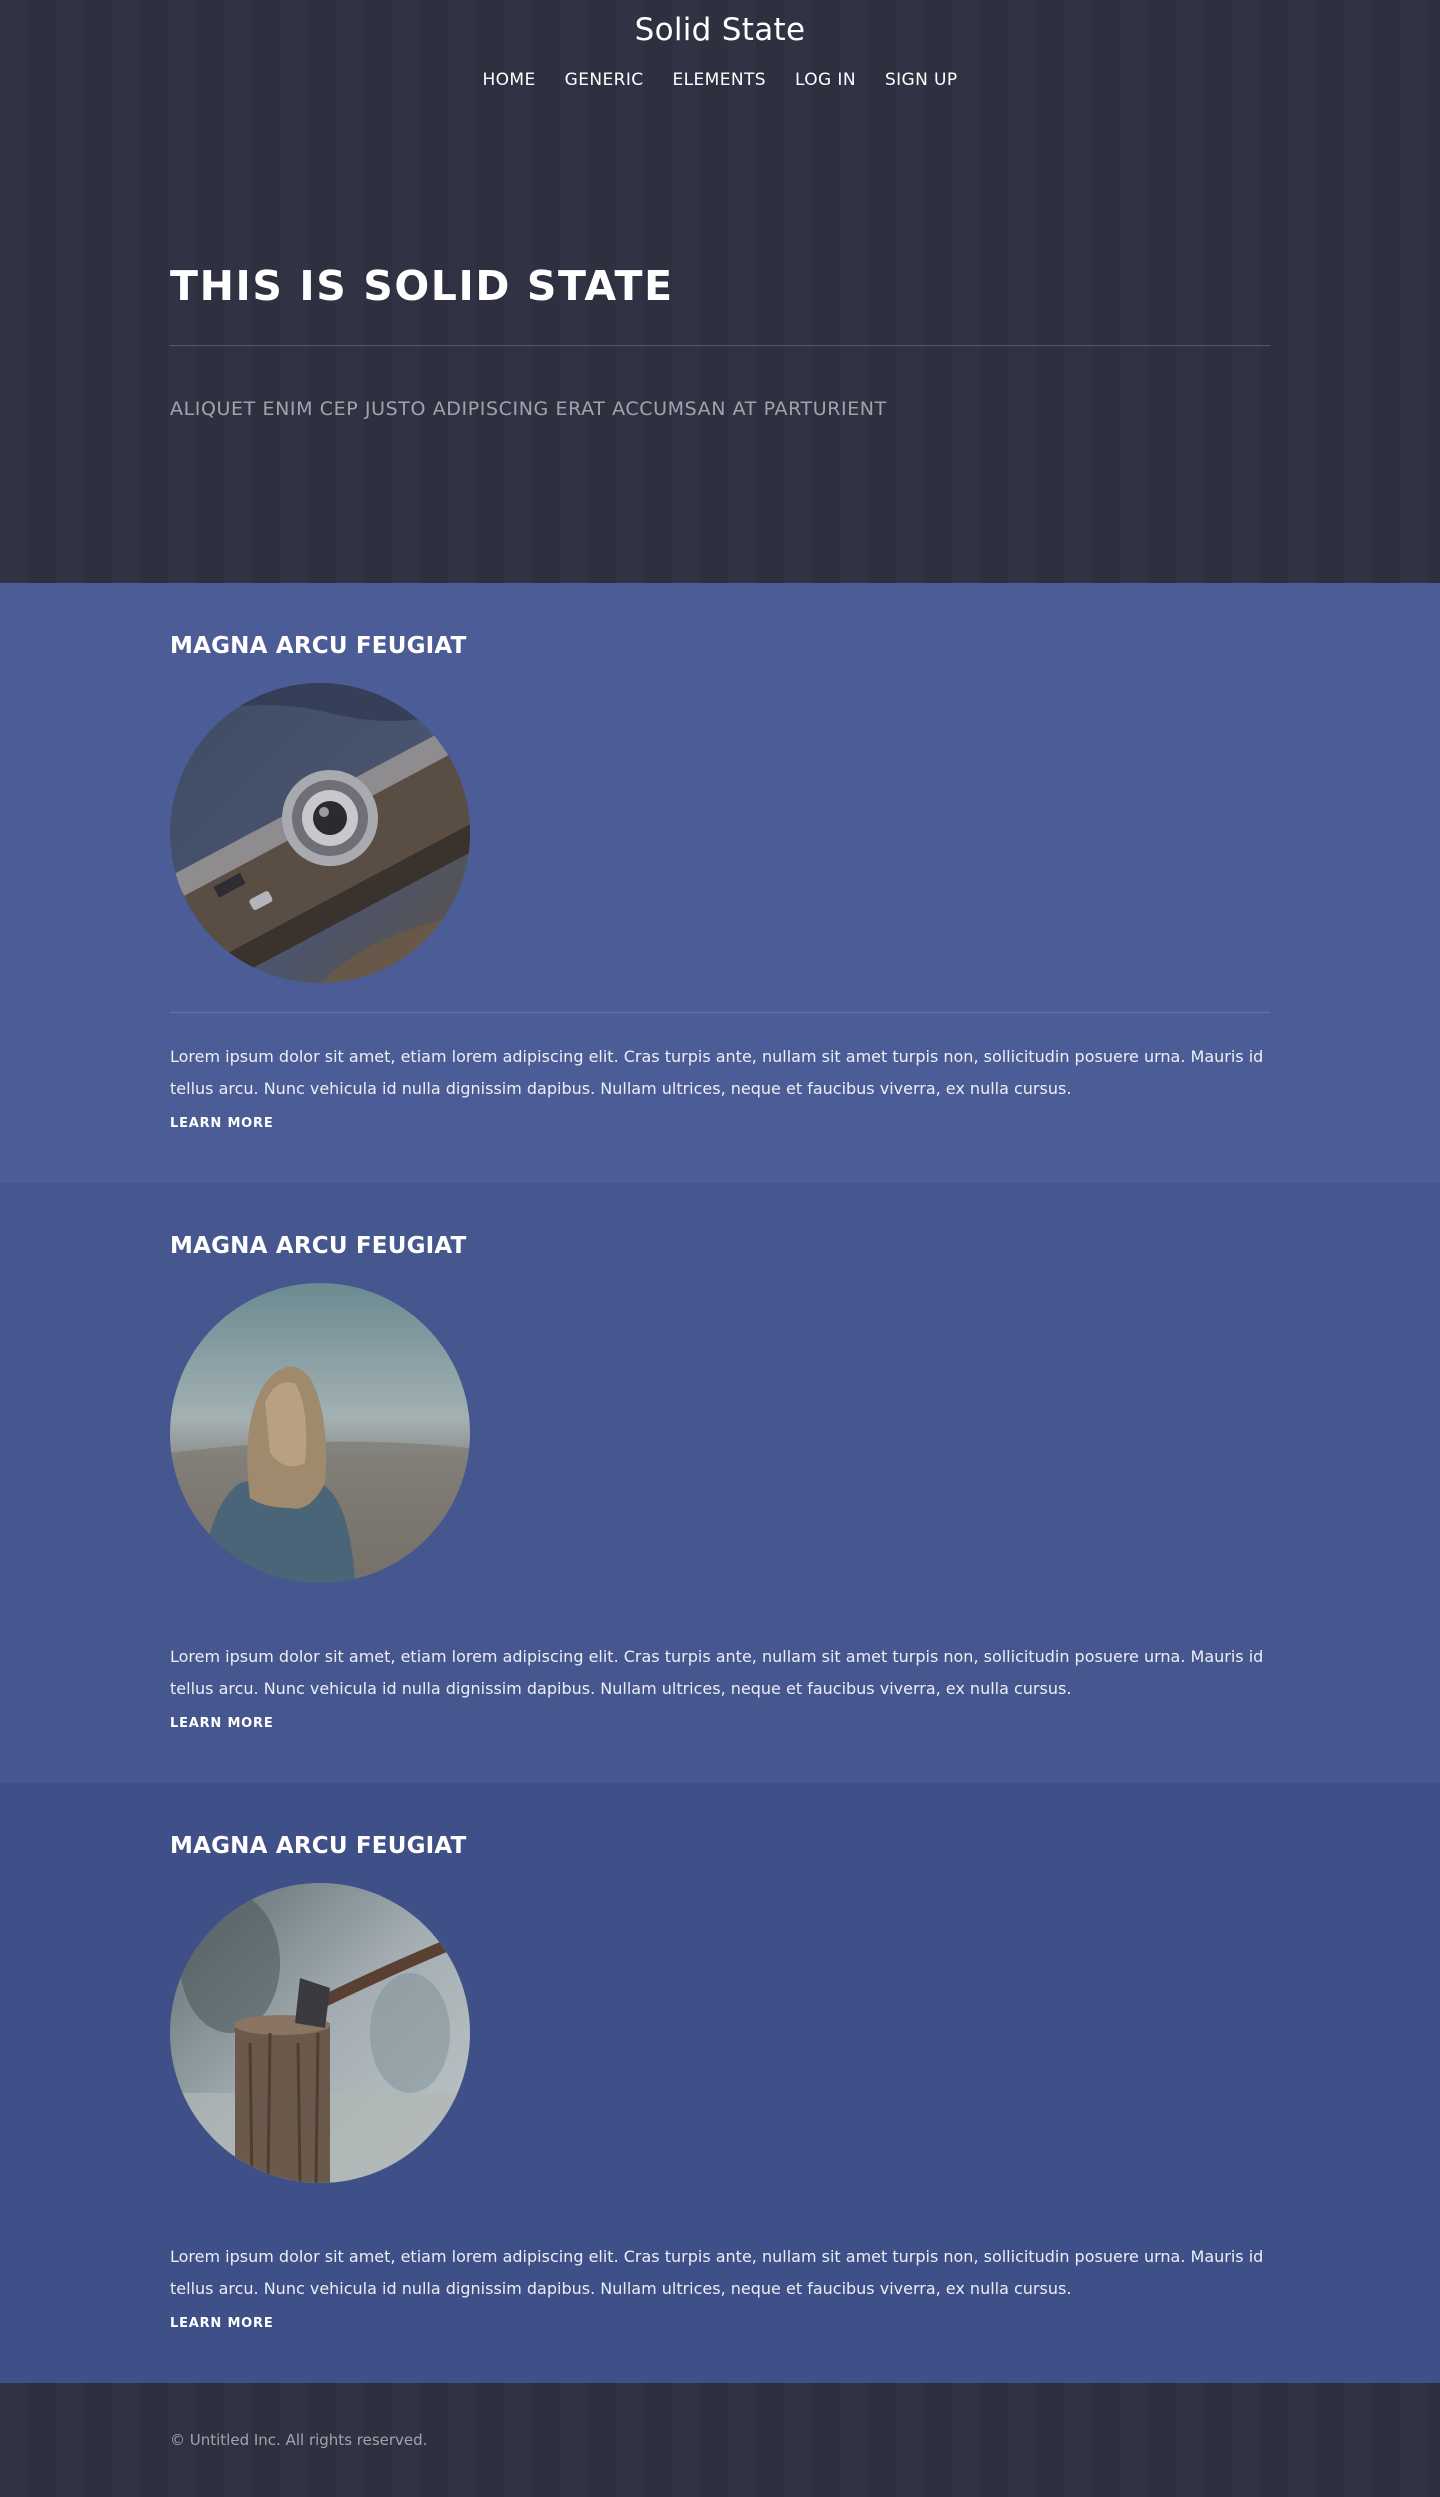 This screenshot has width=1440, height=2497. I want to click on section-divider, so click(720, 1012).